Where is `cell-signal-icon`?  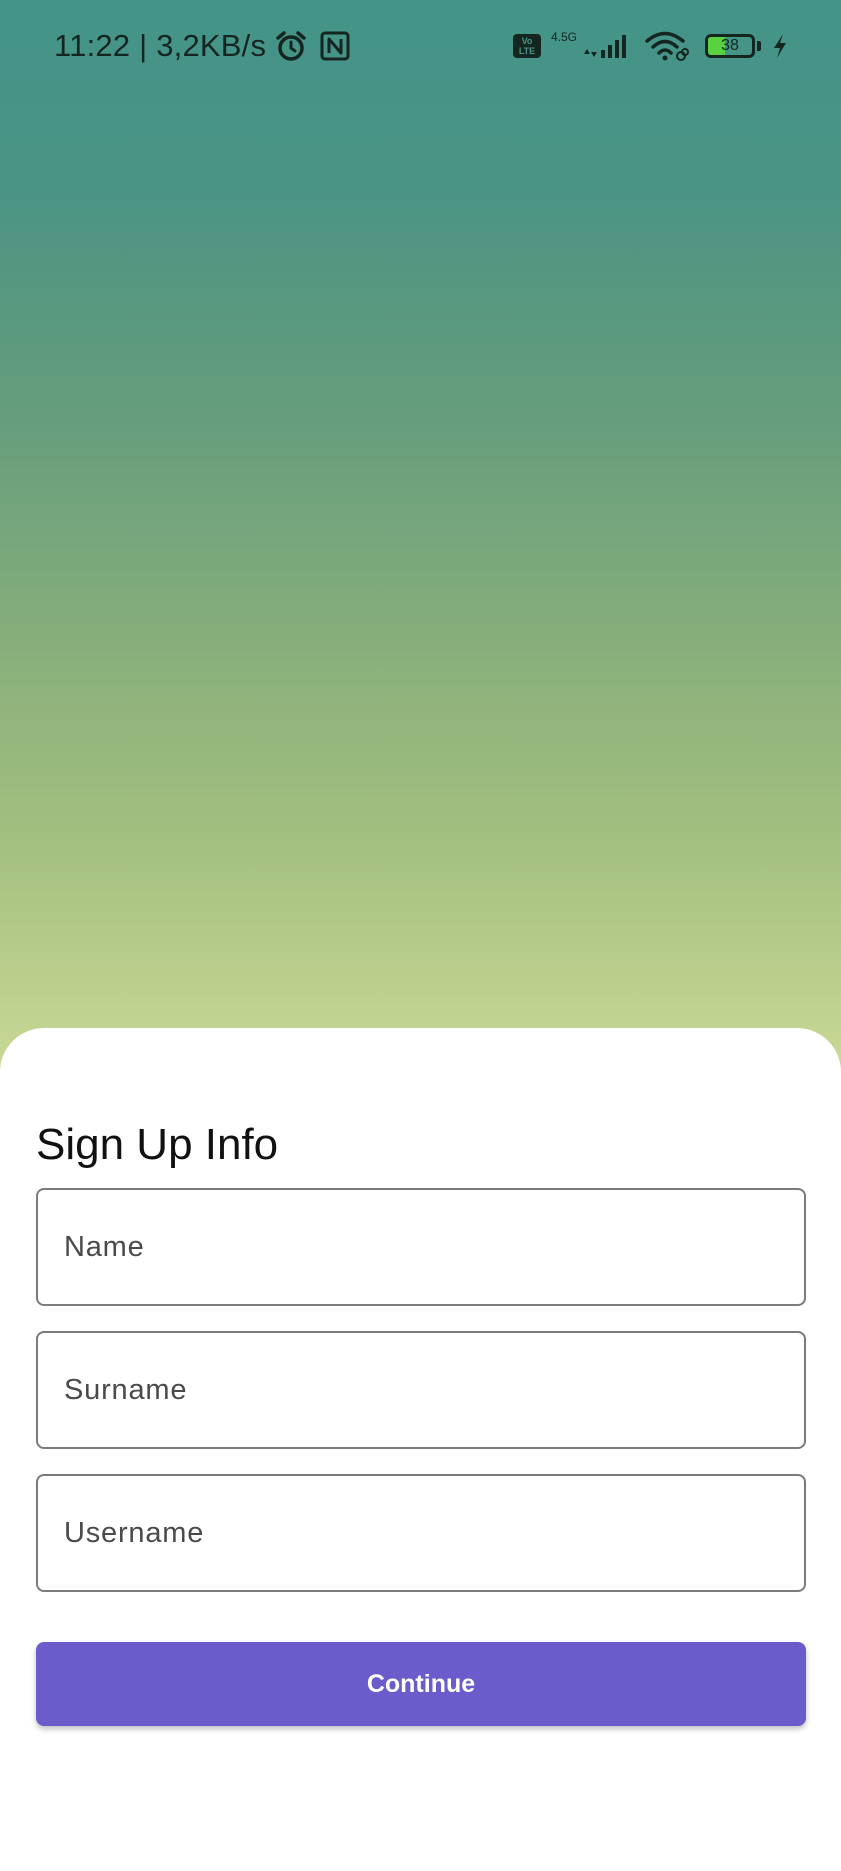
cell-signal-icon is located at coordinates (606, 46).